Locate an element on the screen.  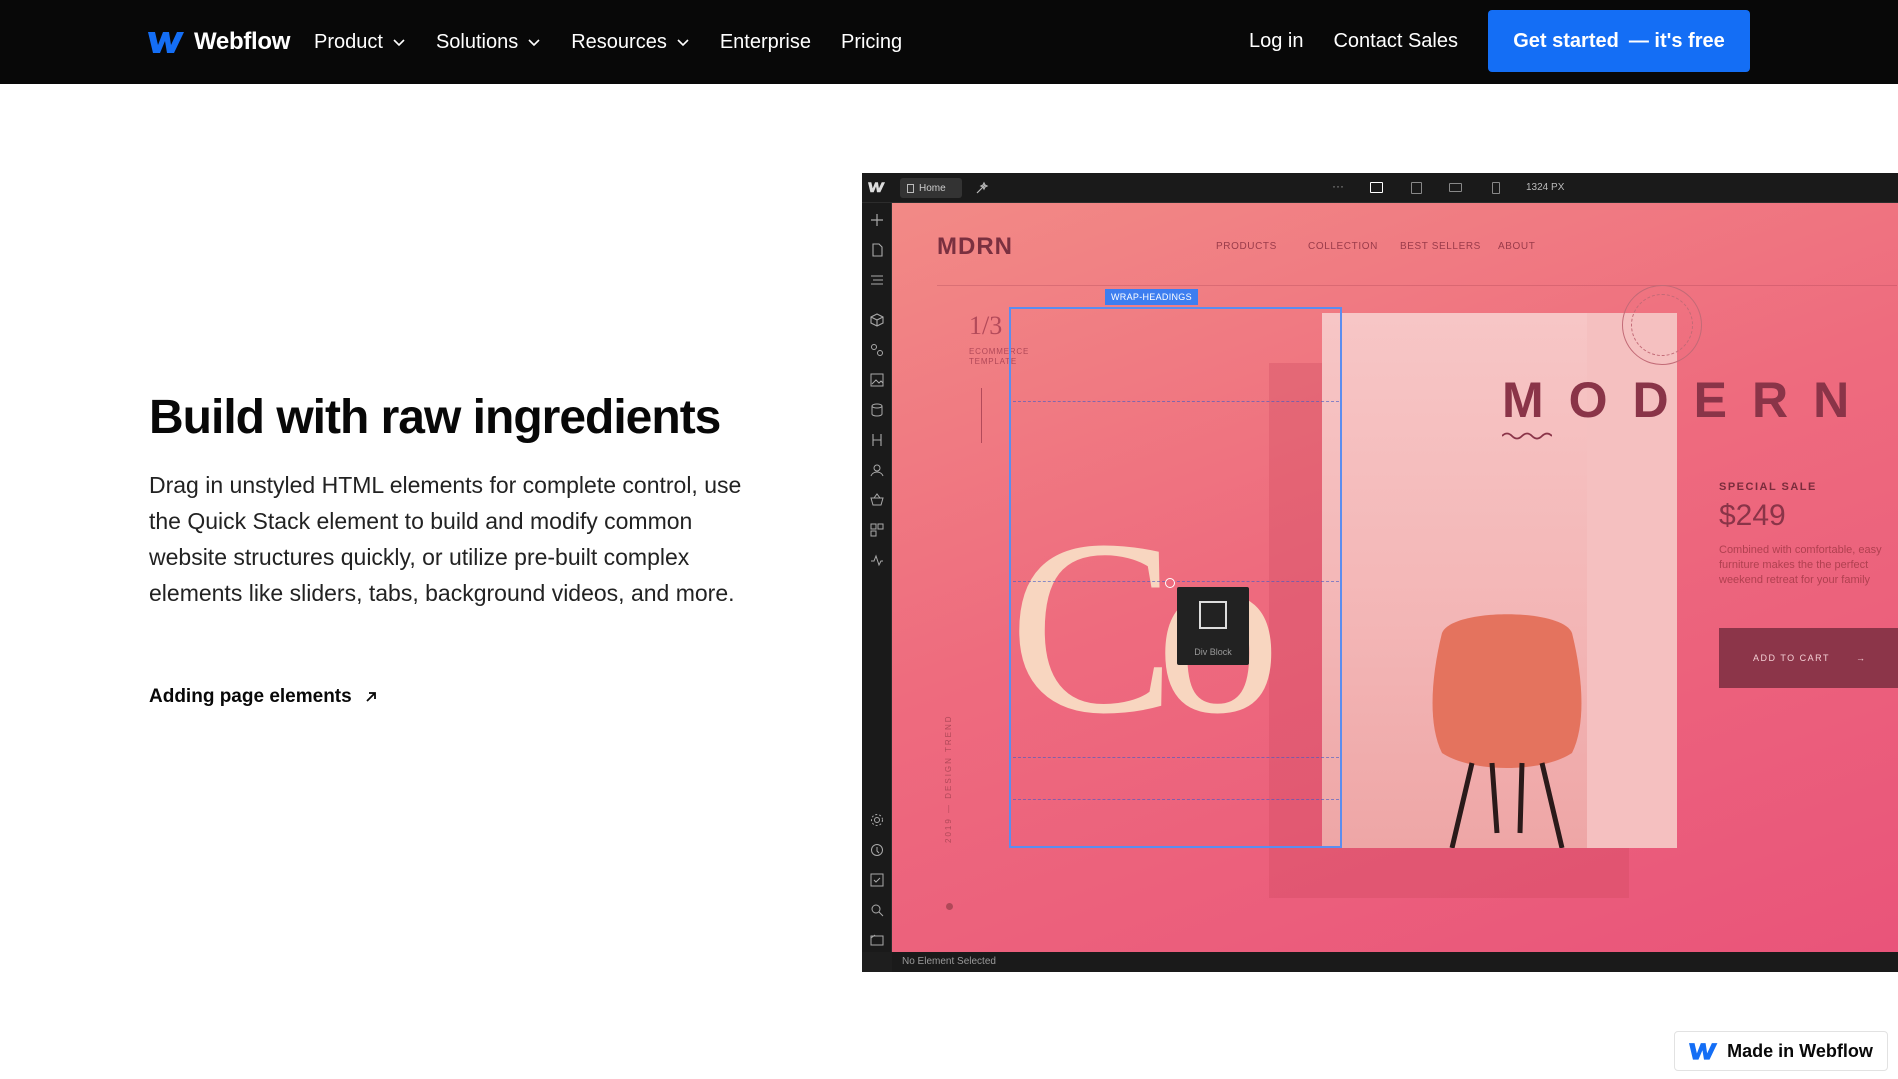
webflow-logo: Webflow is located at coordinates (219, 42).